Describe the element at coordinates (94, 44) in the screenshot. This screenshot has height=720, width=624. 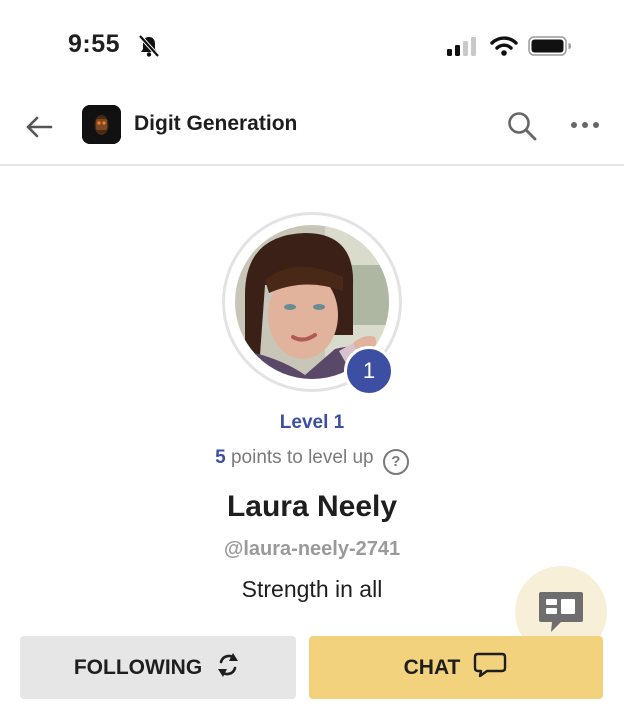
I see `status-time: 9:55` at that location.